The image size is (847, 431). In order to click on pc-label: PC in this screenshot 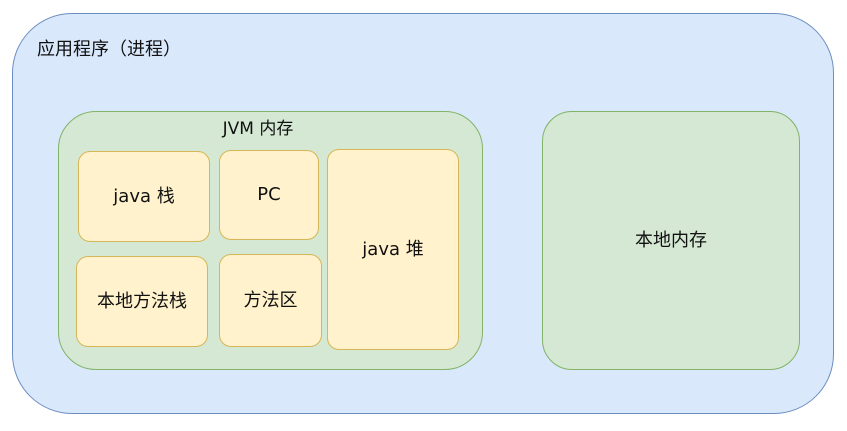, I will do `click(269, 194)`.